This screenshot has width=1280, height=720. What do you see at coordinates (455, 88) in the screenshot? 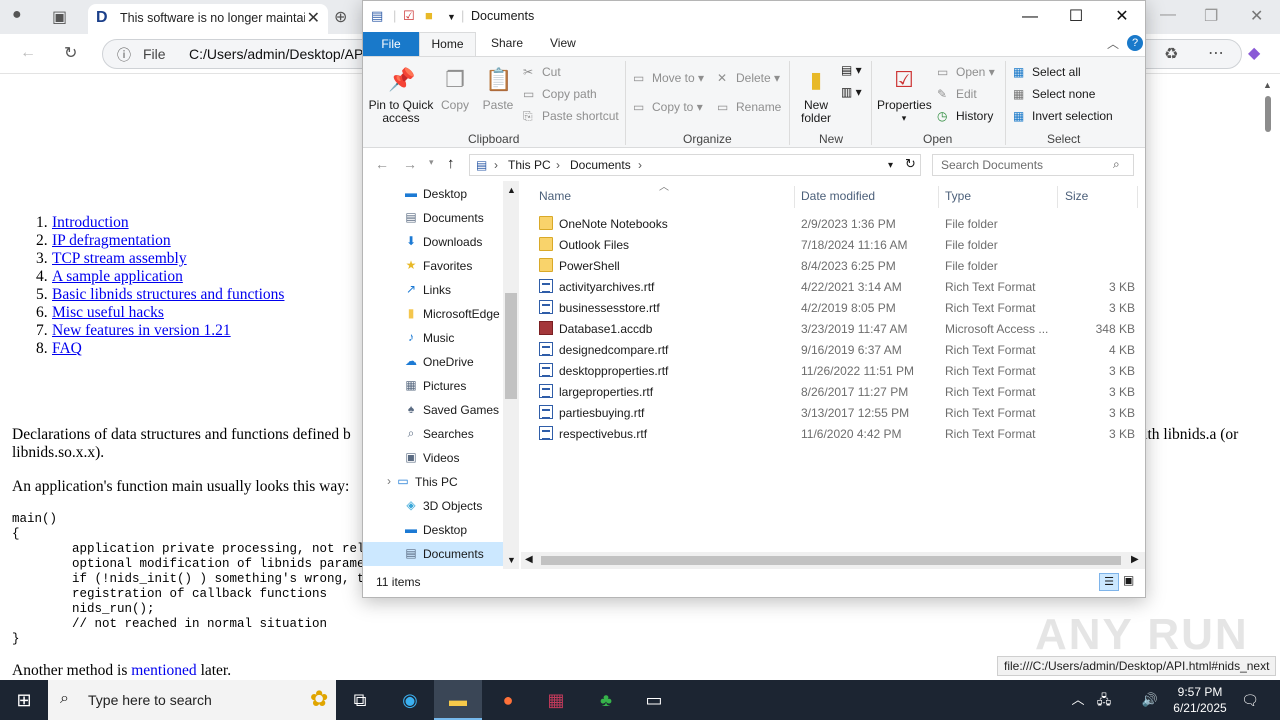
I see `copy-button: ❐ Copy` at bounding box center [455, 88].